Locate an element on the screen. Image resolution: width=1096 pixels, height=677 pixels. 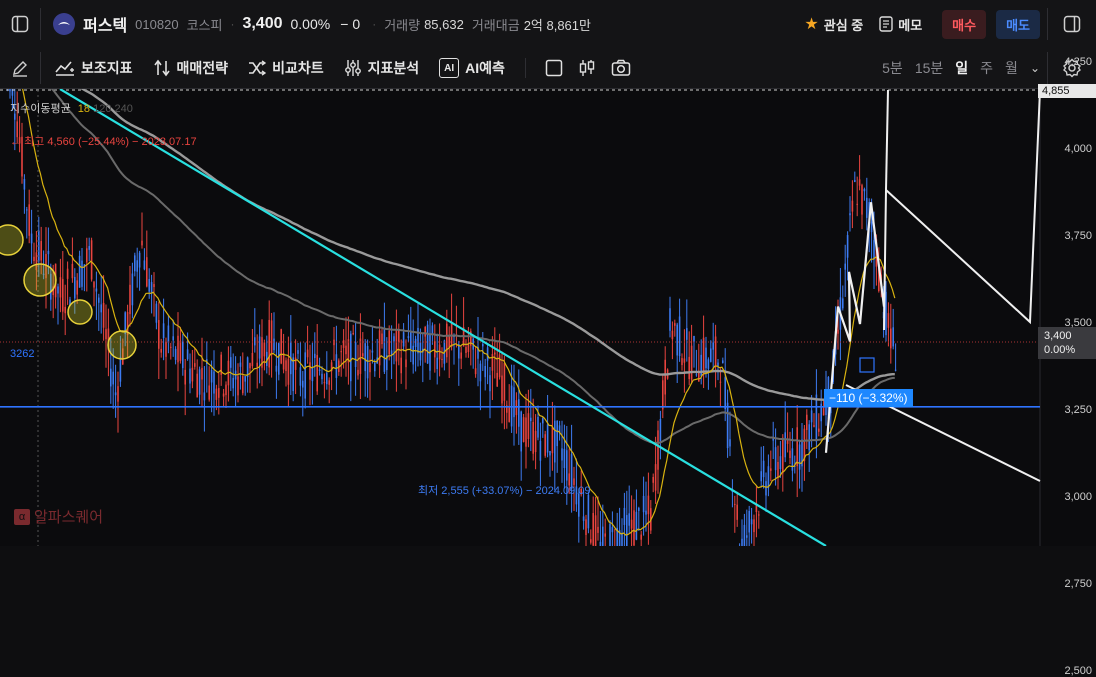
period-month: 월 is located at coordinates (1011, 68).